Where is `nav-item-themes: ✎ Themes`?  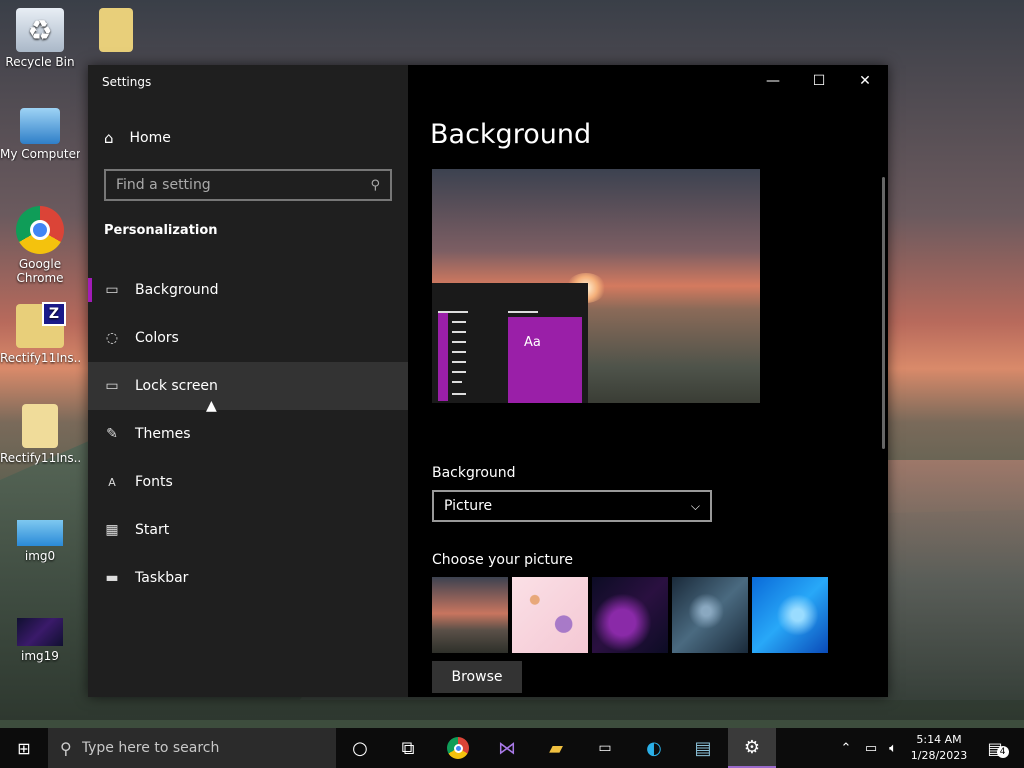 nav-item-themes: ✎ Themes is located at coordinates (248, 434).